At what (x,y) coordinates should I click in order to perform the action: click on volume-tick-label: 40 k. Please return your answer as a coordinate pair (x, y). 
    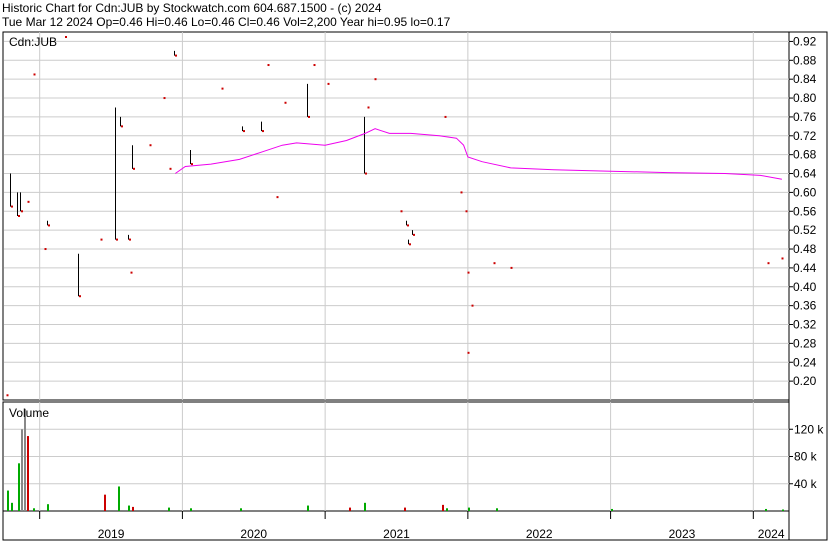
    Looking at the image, I should click on (806, 484).